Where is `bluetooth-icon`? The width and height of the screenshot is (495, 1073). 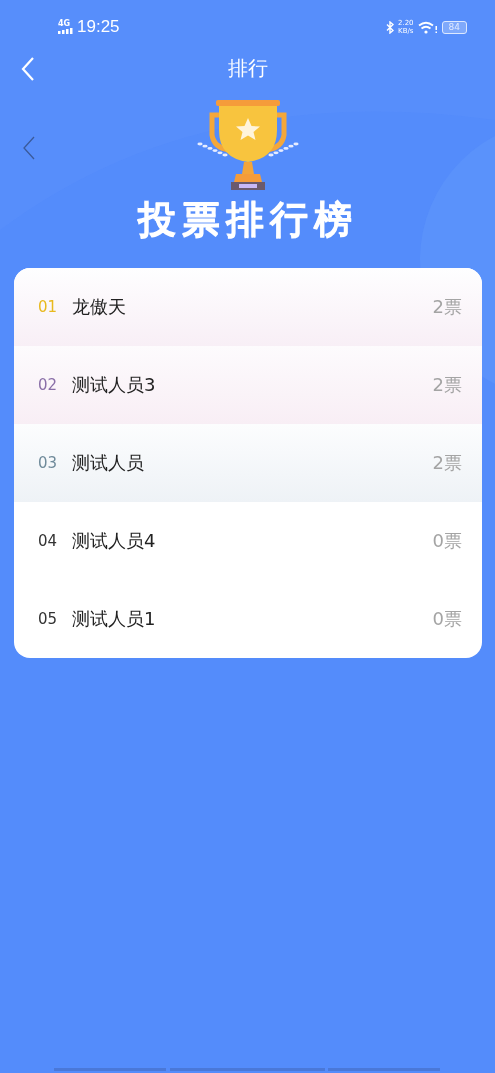 bluetooth-icon is located at coordinates (389, 27).